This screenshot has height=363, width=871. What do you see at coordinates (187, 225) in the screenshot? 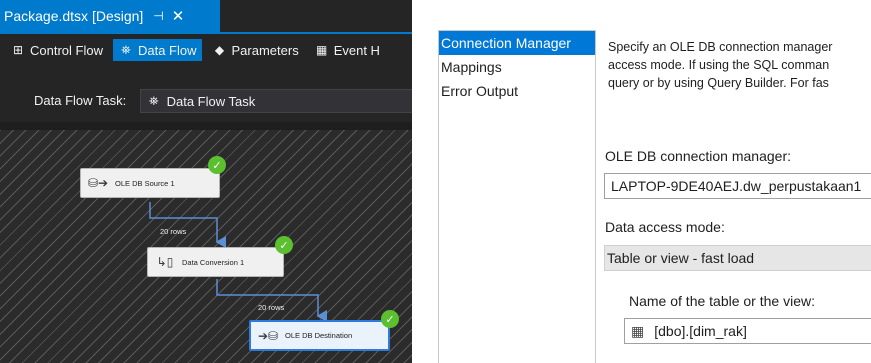
I see `path-source-to-conversion` at bounding box center [187, 225].